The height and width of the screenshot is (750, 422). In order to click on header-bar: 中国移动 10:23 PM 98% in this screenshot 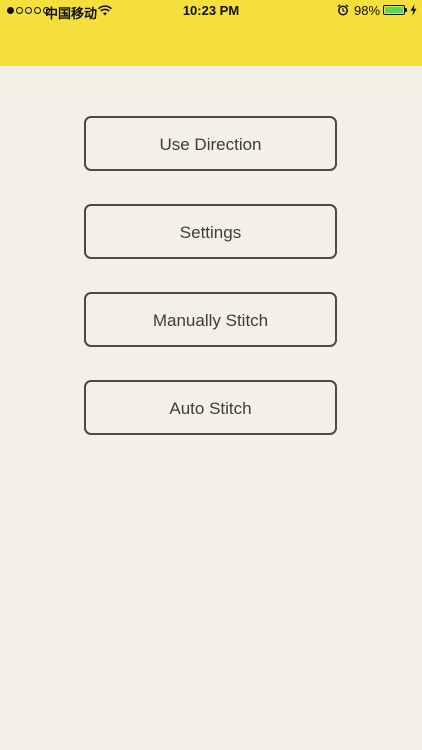, I will do `click(211, 33)`.